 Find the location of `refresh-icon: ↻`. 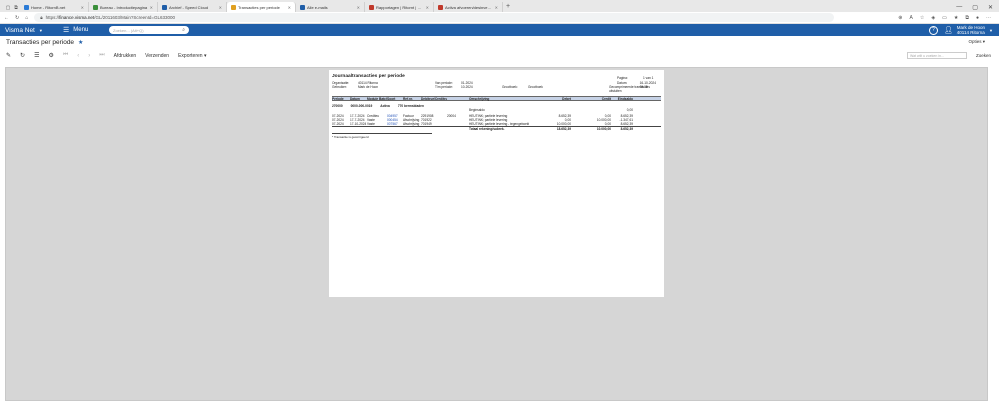

refresh-icon: ↻ is located at coordinates (22, 55).